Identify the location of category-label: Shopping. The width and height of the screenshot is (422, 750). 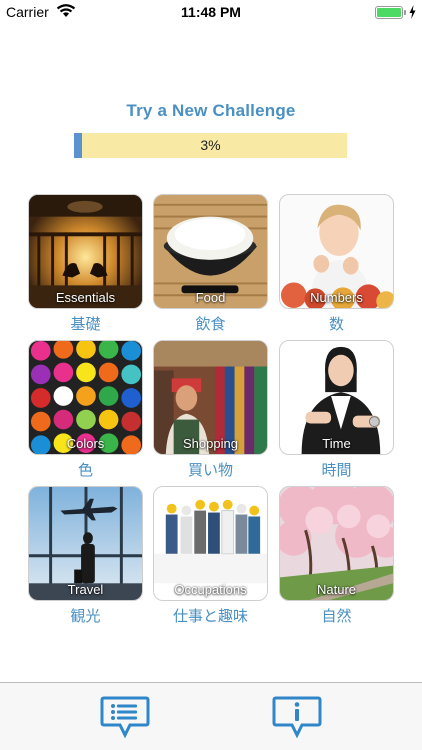
(210, 443).